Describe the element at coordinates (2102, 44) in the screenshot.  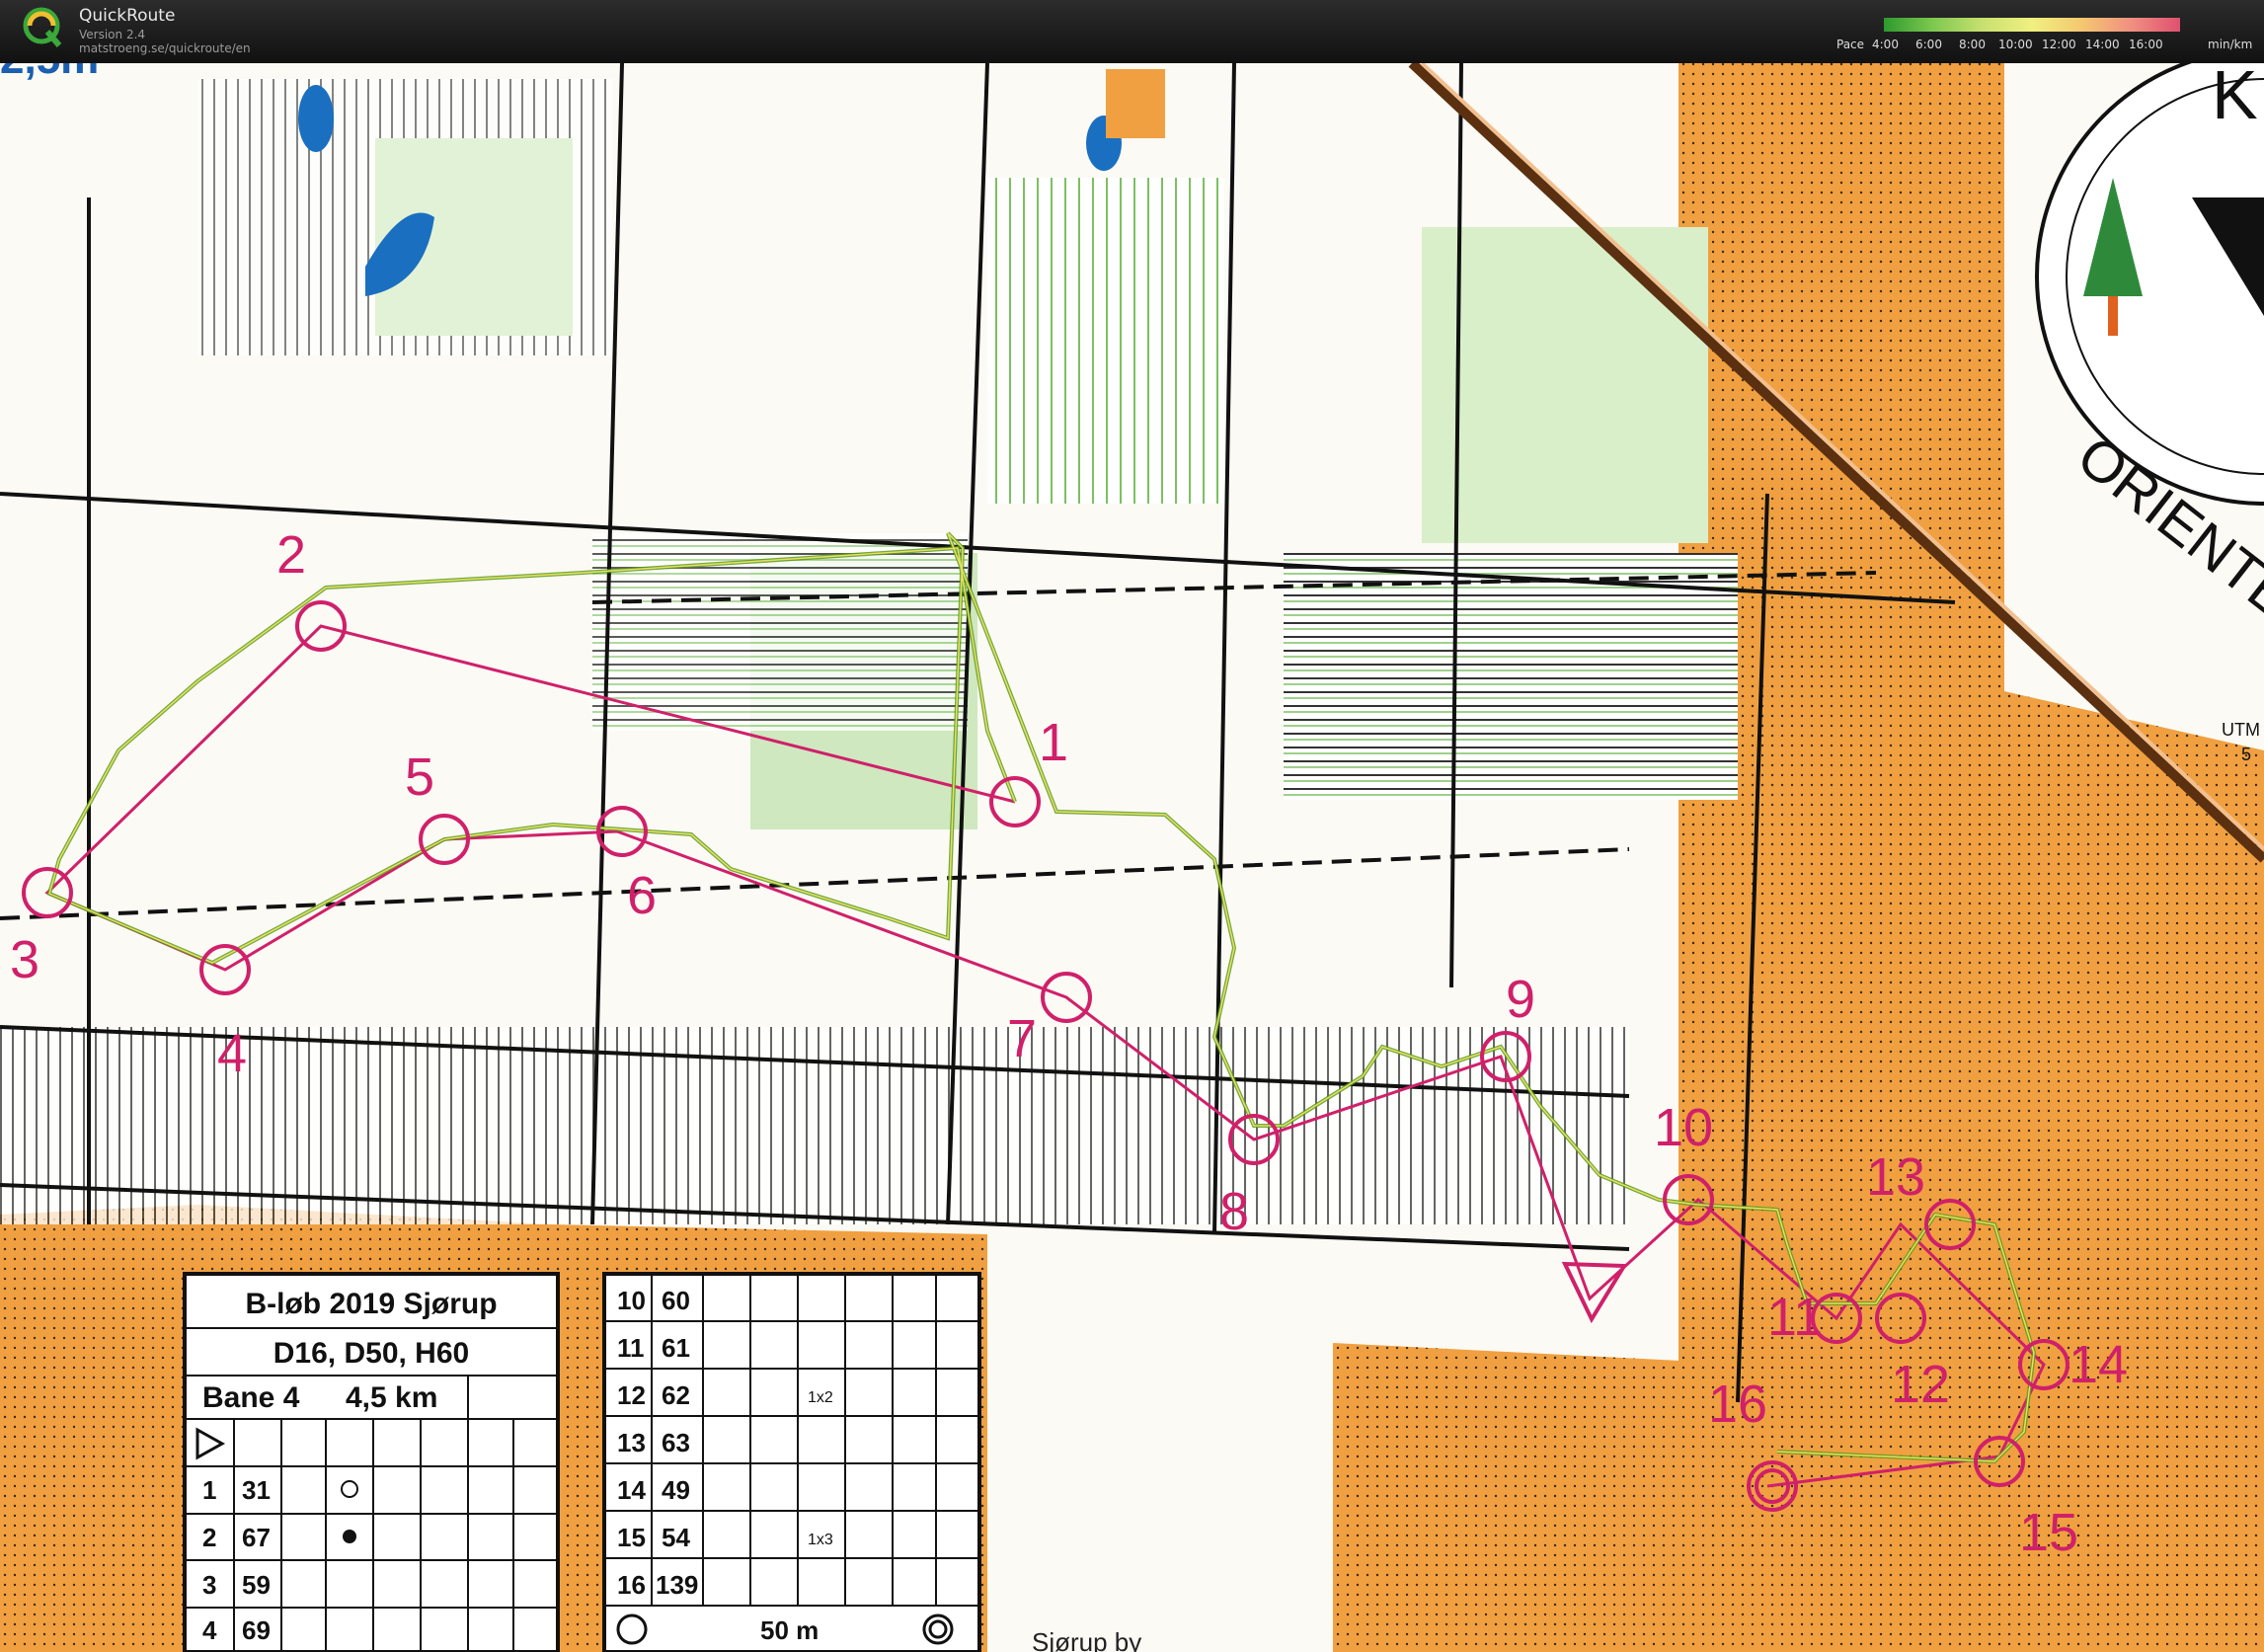
I see `pace-tick: 14:00` at that location.